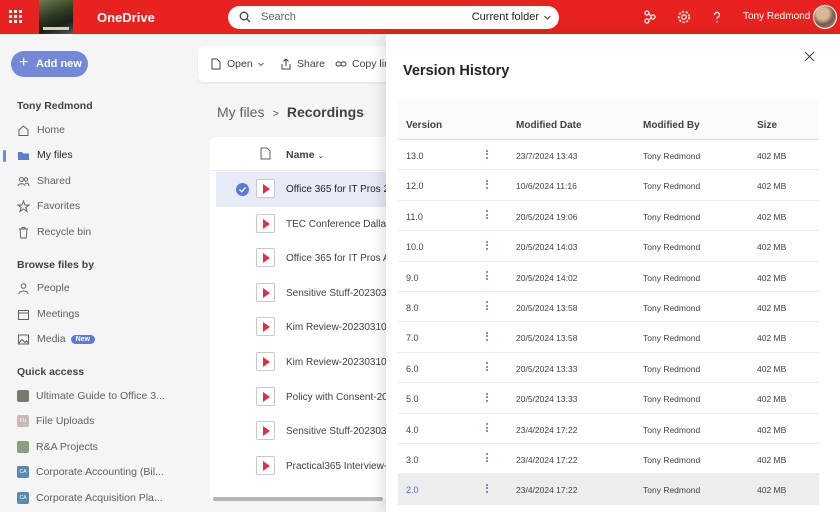 The image size is (840, 512). Describe the element at coordinates (415, 156) in the screenshot. I see `version-number: 13.0` at that location.